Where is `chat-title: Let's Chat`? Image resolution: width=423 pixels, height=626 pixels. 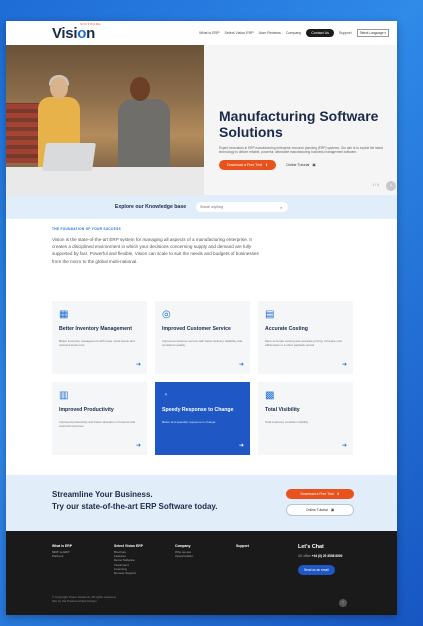 chat-title: Let's Chat is located at coordinates (311, 547).